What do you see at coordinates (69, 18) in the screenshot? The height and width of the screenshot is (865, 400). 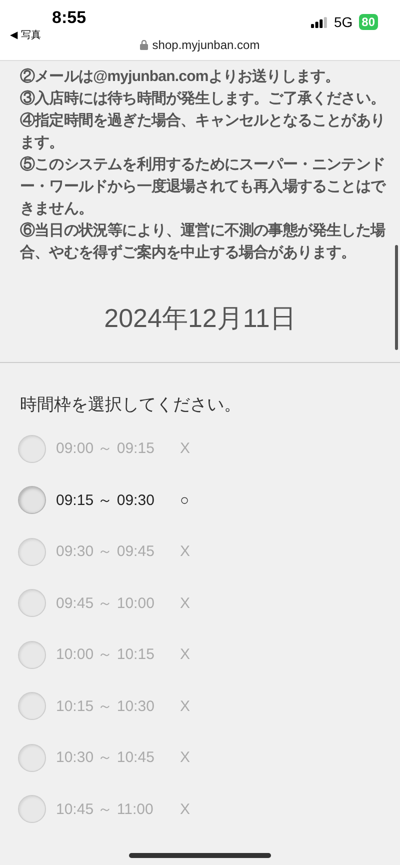 I see `clock-time: 8:55` at bounding box center [69, 18].